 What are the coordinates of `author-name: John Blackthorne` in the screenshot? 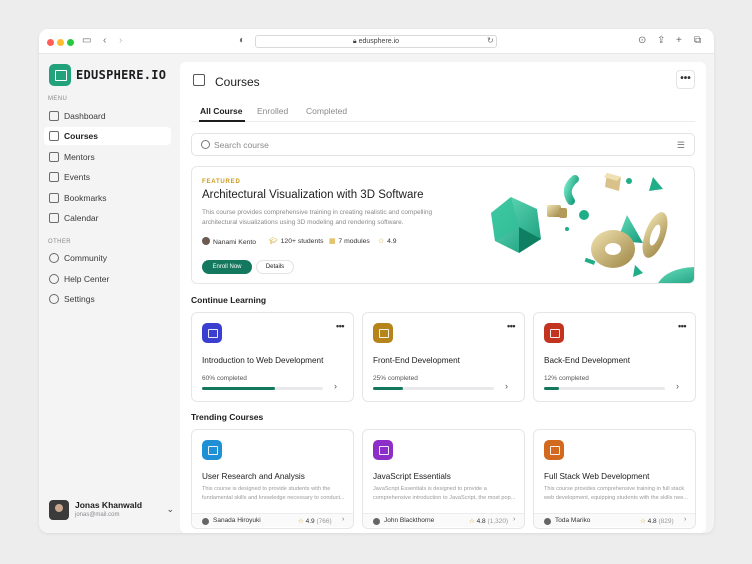 It's located at (409, 520).